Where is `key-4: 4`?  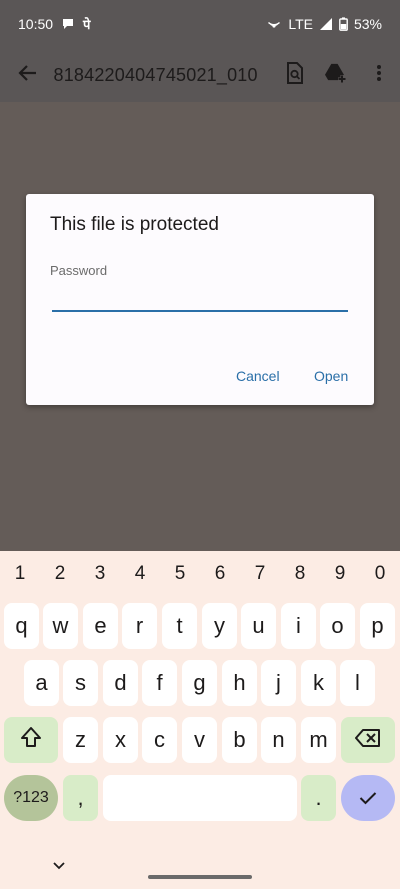 key-4: 4 is located at coordinates (140, 574).